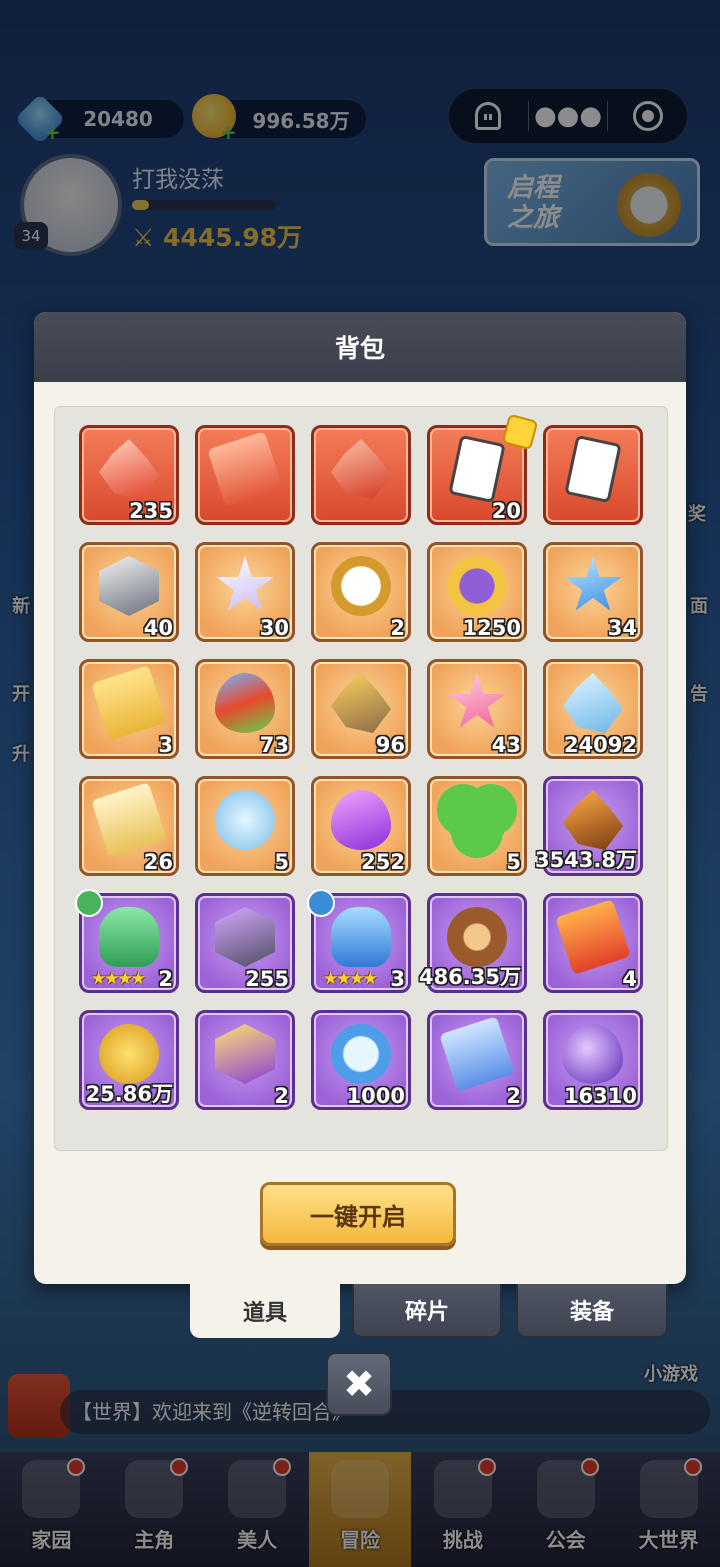 Image resolution: width=720 pixels, height=1567 pixels. I want to click on item-count: 40, so click(158, 628).